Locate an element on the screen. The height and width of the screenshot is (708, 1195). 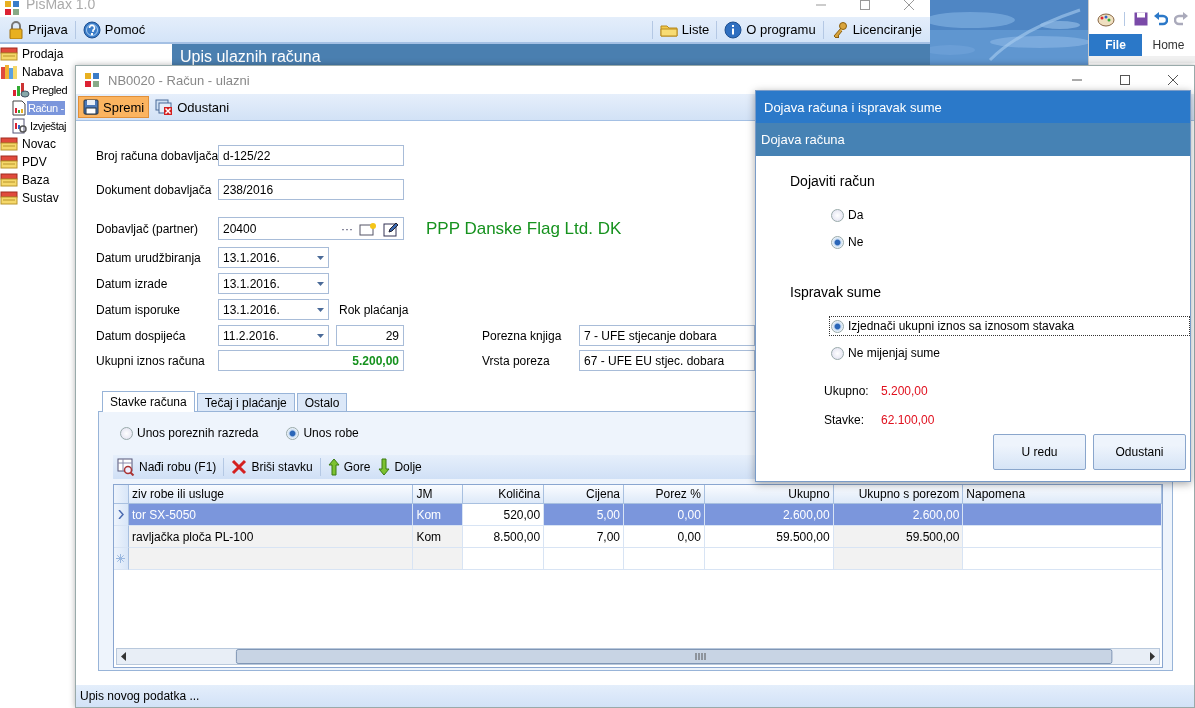
toolbar-button: Licenciranje is located at coordinates (876, 29).